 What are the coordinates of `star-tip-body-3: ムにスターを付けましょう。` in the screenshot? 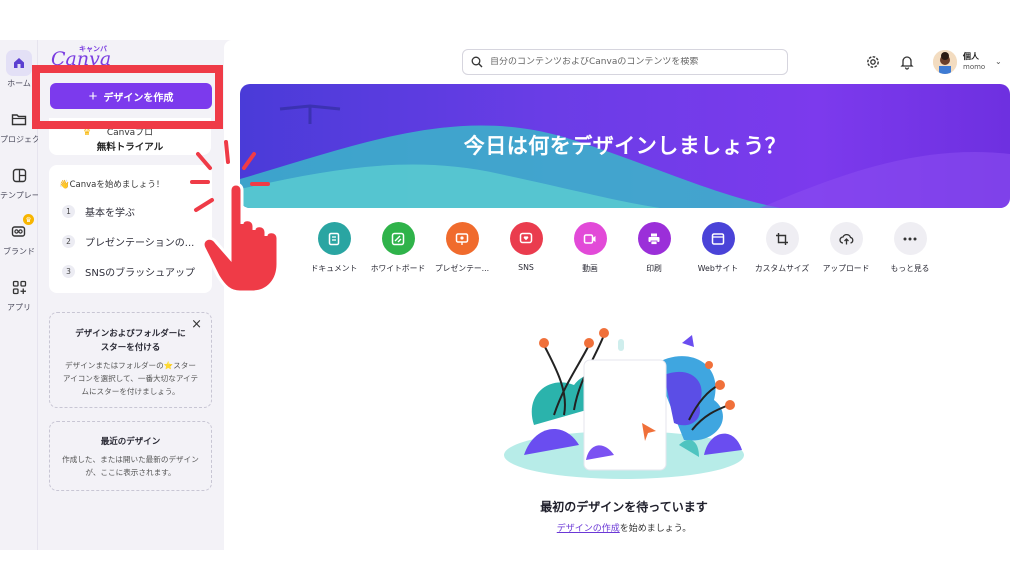 It's located at (130, 391).